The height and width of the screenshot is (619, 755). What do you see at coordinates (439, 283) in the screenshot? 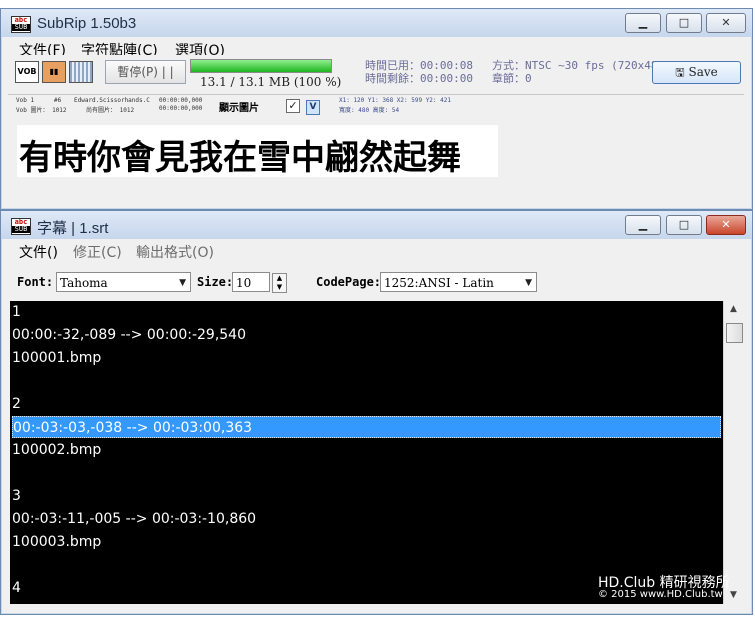
I see `codepage-value: 1252:ANSI - Latin` at bounding box center [439, 283].